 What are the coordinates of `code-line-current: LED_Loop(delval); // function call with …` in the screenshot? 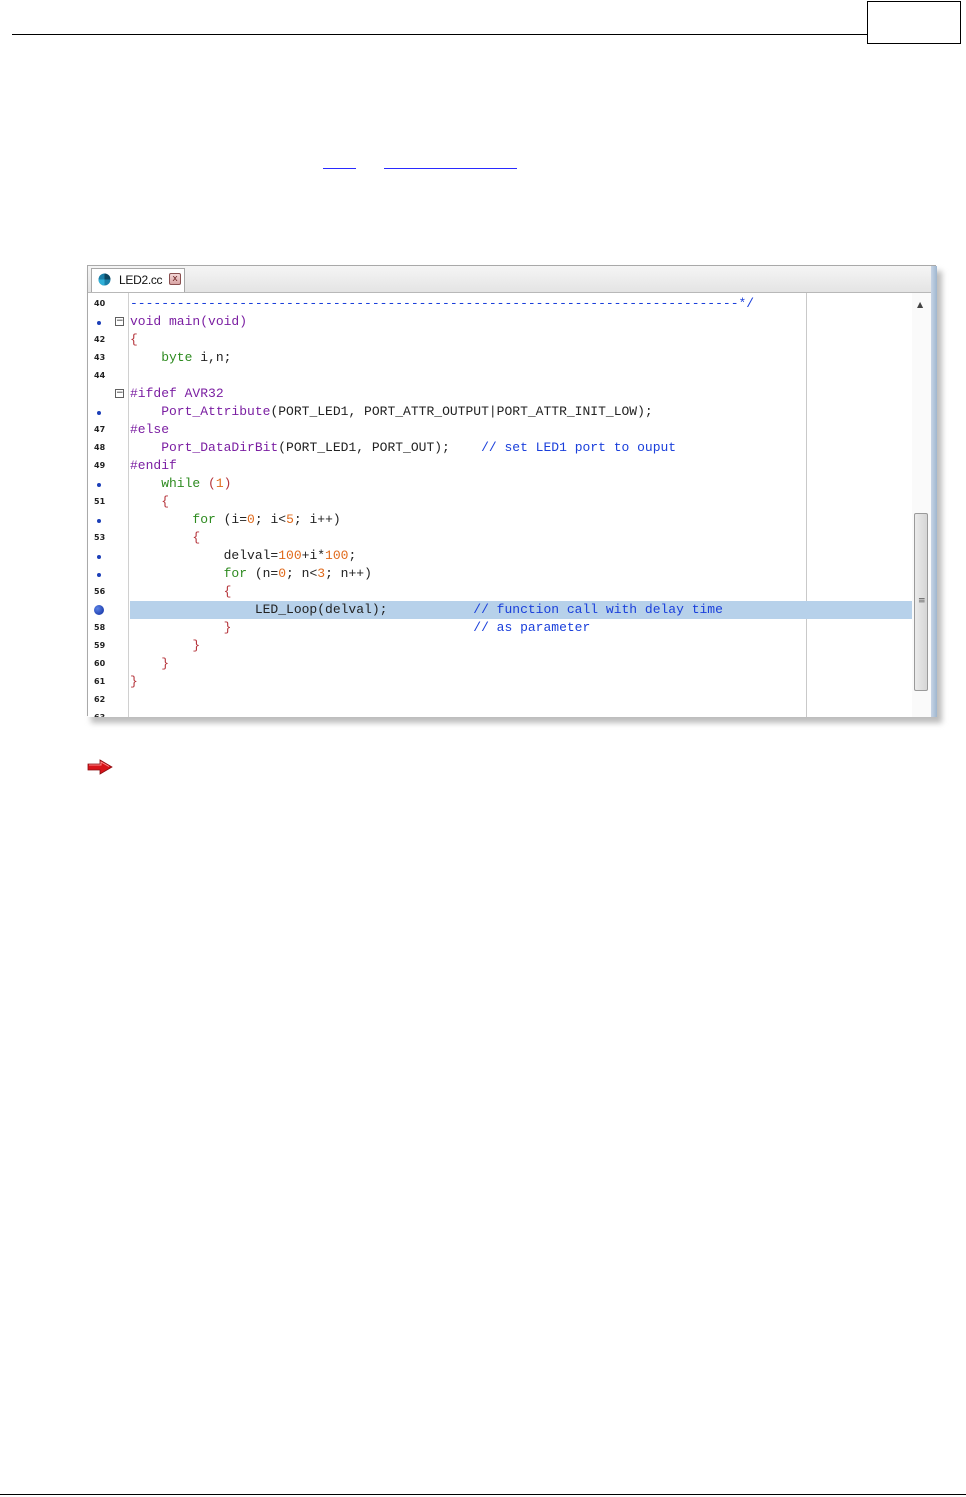 It's located at (500, 610).